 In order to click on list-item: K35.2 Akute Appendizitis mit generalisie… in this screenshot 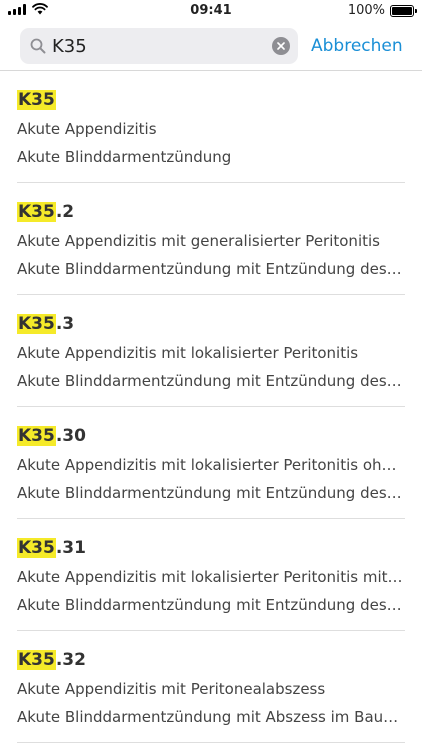, I will do `click(211, 239)`.